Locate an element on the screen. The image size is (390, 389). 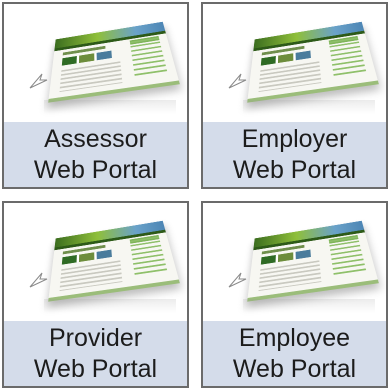
portal-title-line1: Employer is located at coordinates (295, 139).